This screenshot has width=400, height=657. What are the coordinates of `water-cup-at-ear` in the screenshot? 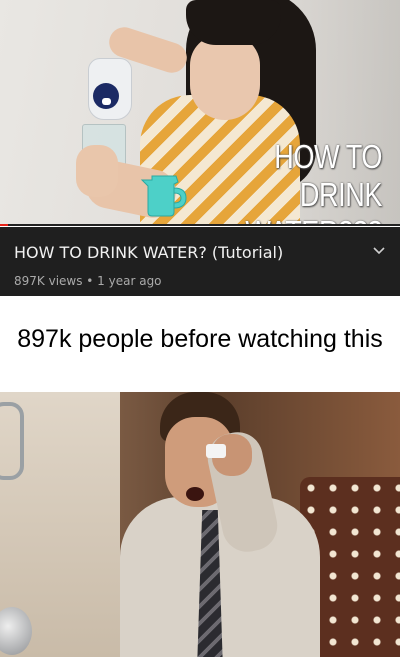 It's located at (216, 451).